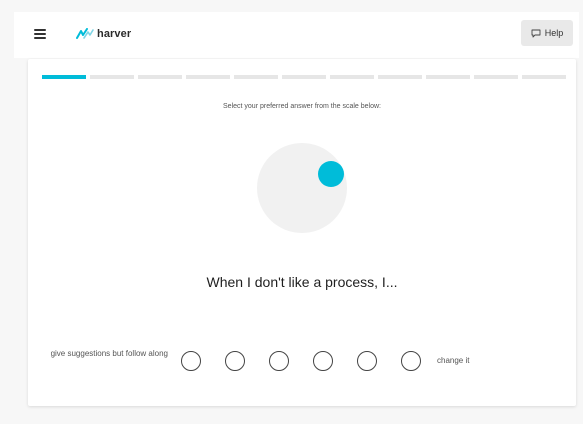  Describe the element at coordinates (453, 360) in the screenshot. I see `scale-right-label: change it` at that location.